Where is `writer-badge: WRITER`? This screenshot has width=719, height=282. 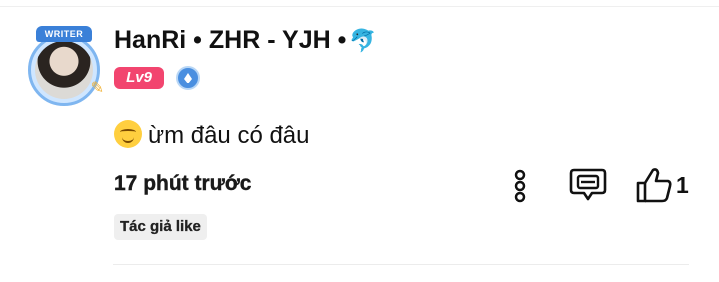 writer-badge: WRITER is located at coordinates (64, 34).